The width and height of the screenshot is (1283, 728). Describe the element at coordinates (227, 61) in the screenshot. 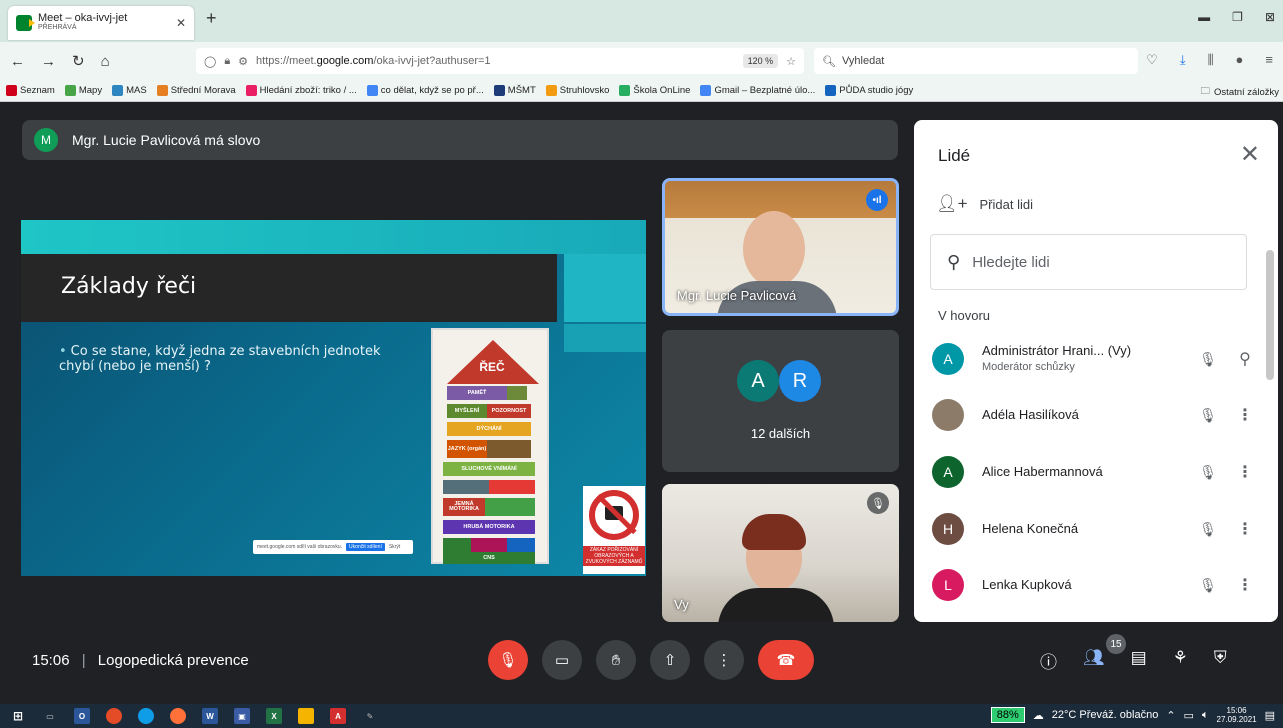

I see `lock-icon: 🔒︎` at that location.